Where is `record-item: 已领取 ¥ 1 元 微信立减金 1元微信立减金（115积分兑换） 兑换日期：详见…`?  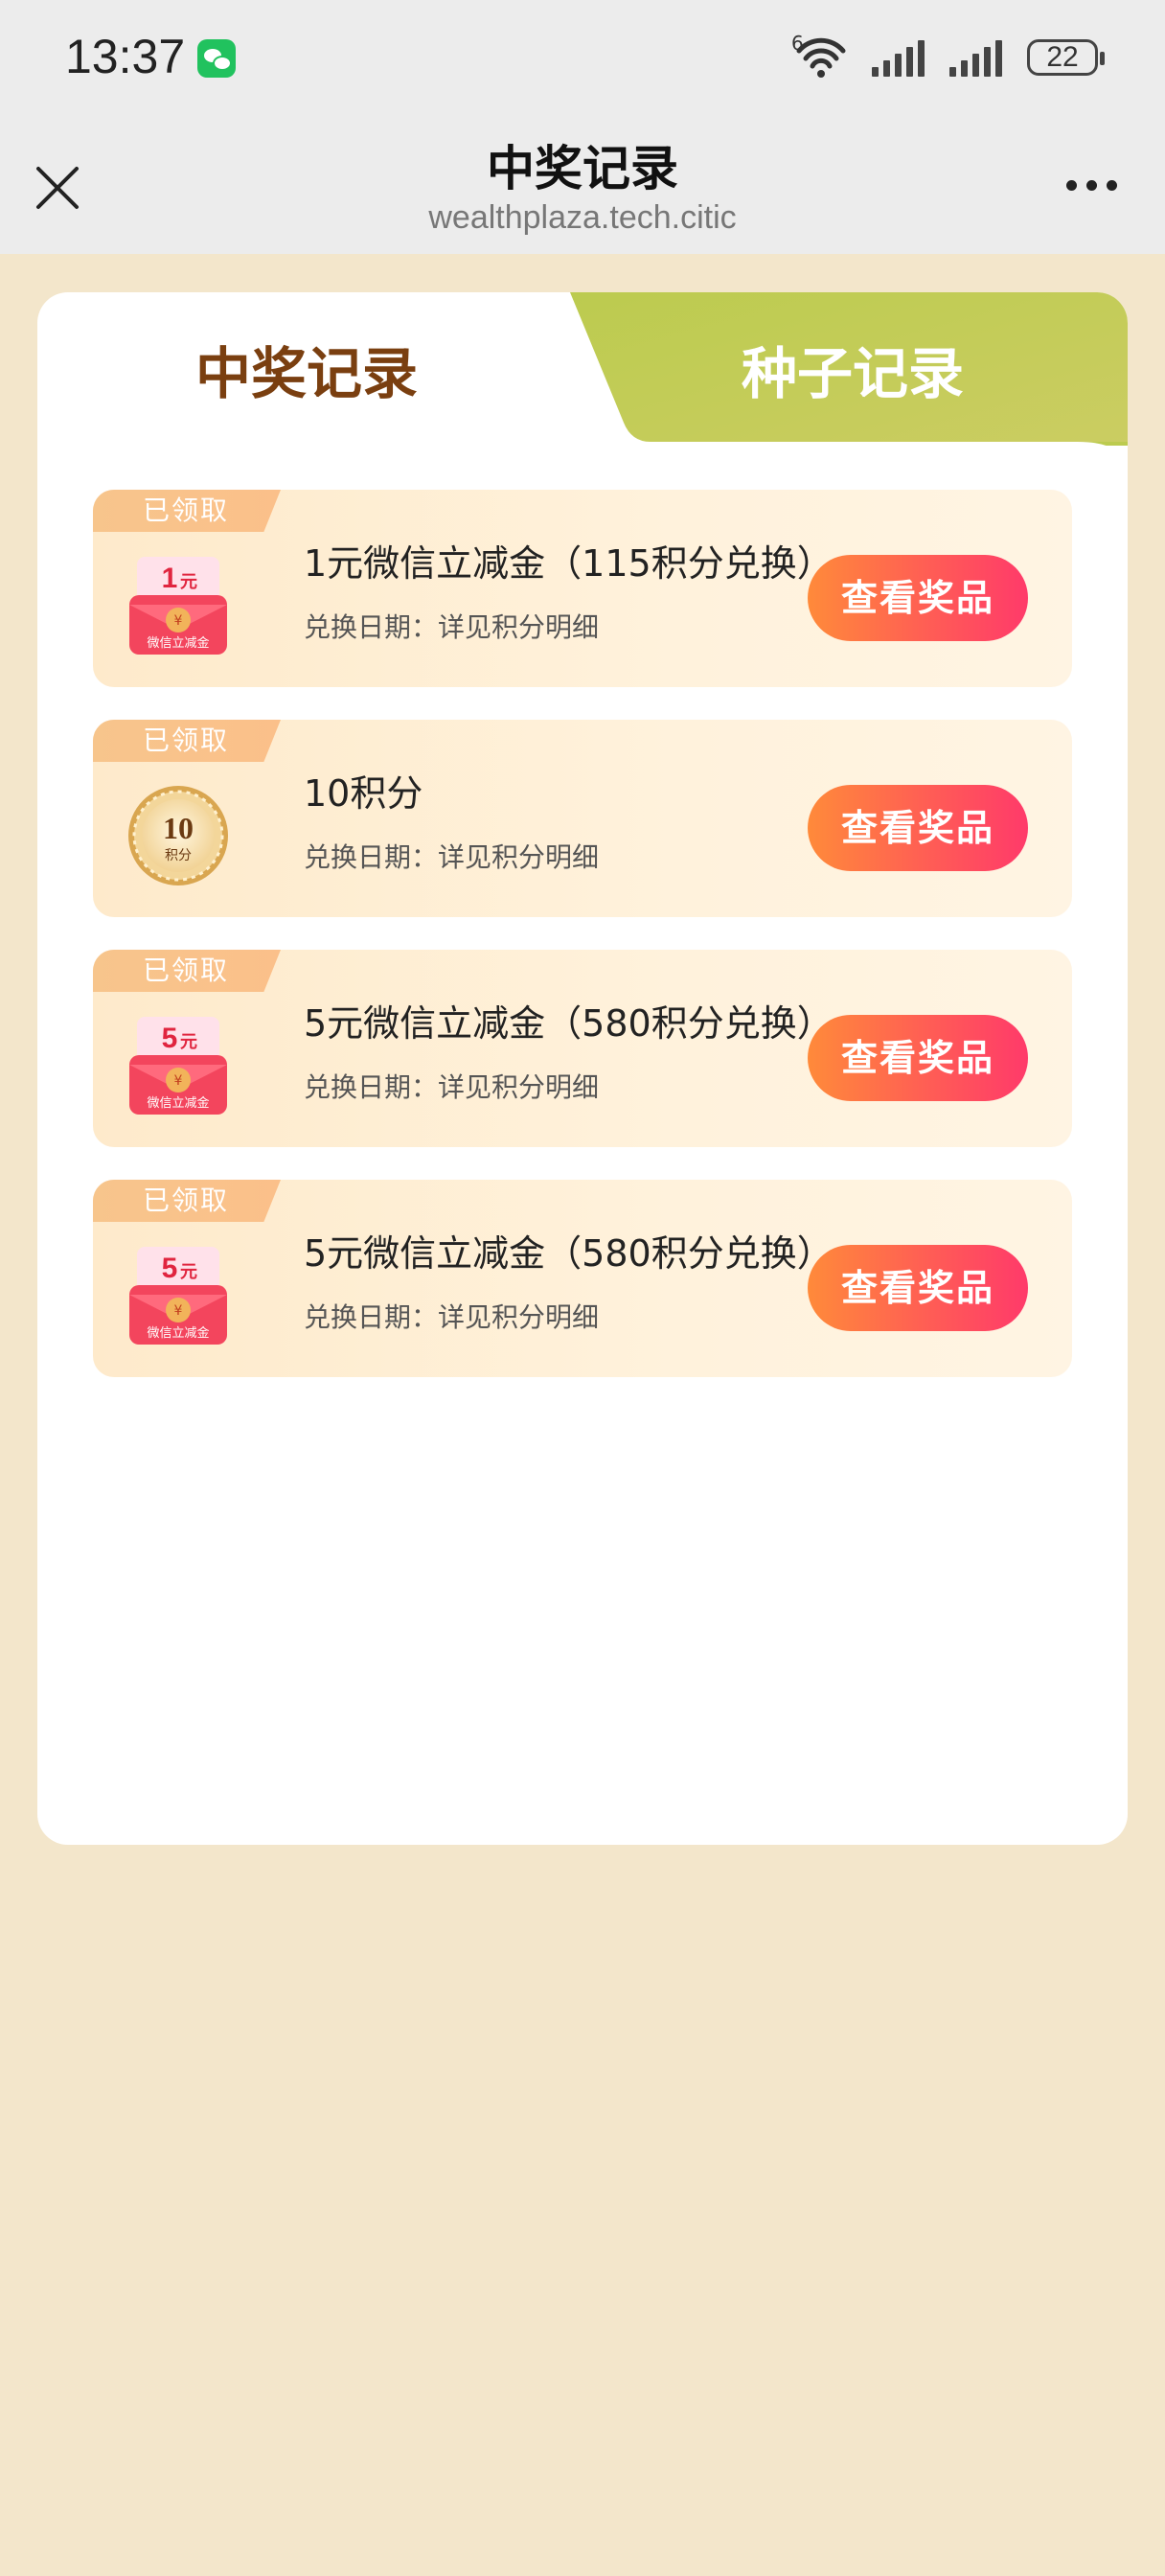
record-item: 已领取 ¥ 1 元 微信立减金 1元微信立减金（115积分兑换） 兑换日期：详见… is located at coordinates (582, 588).